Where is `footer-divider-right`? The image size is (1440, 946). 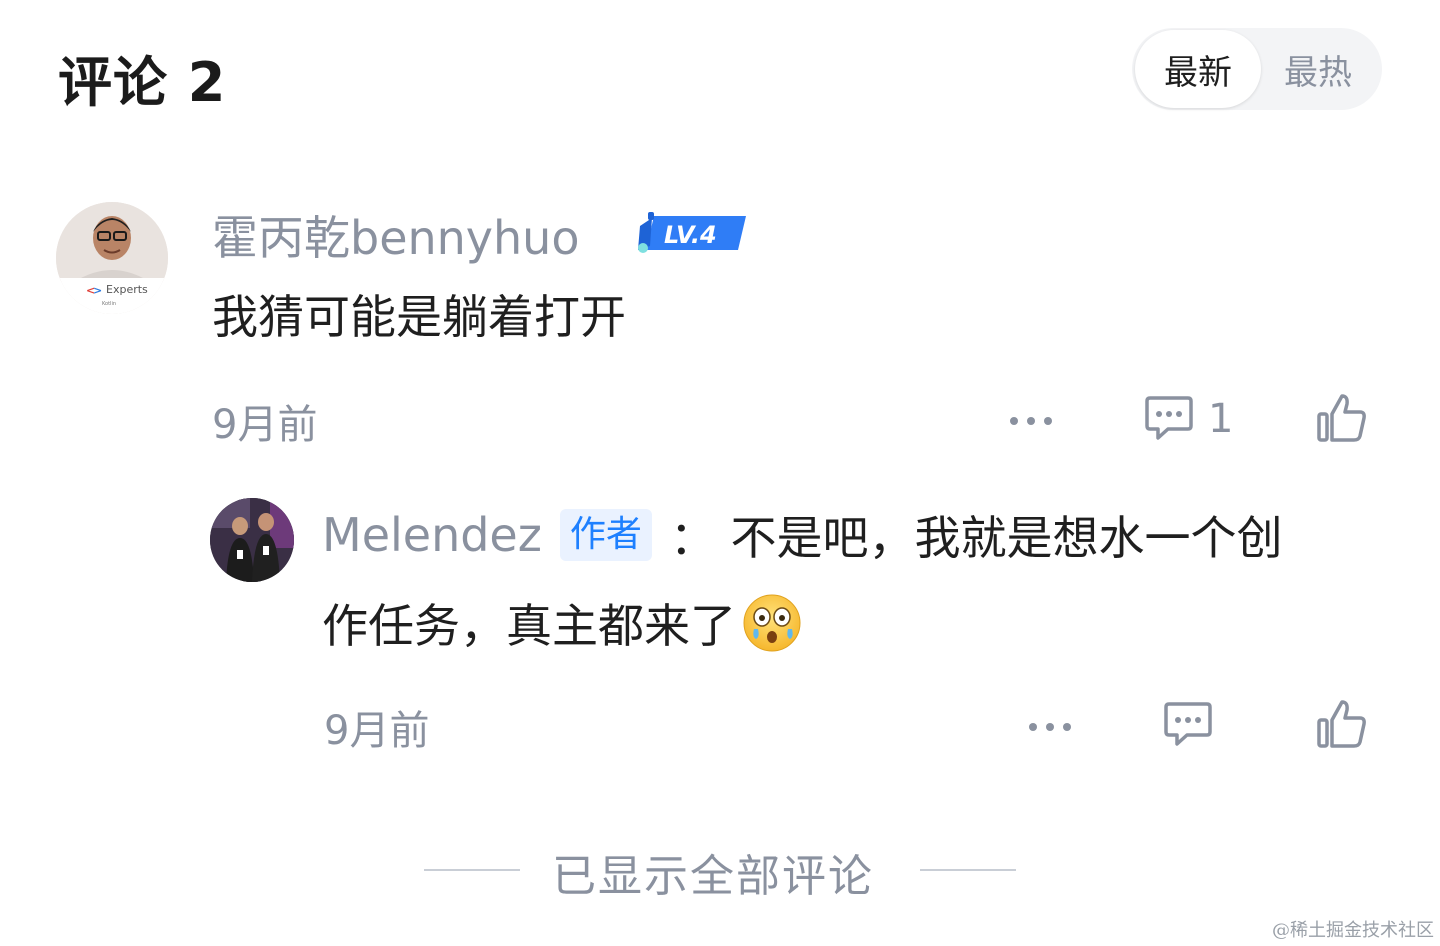 footer-divider-right is located at coordinates (968, 870).